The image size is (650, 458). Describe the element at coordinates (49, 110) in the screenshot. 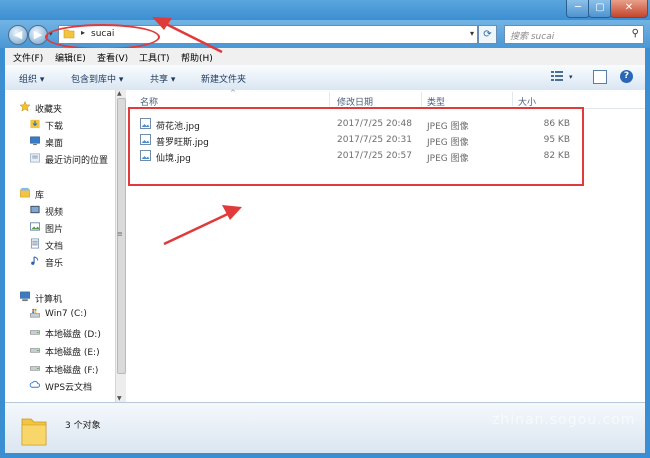

I see `nav-favorites-label: 收藏夹` at that location.